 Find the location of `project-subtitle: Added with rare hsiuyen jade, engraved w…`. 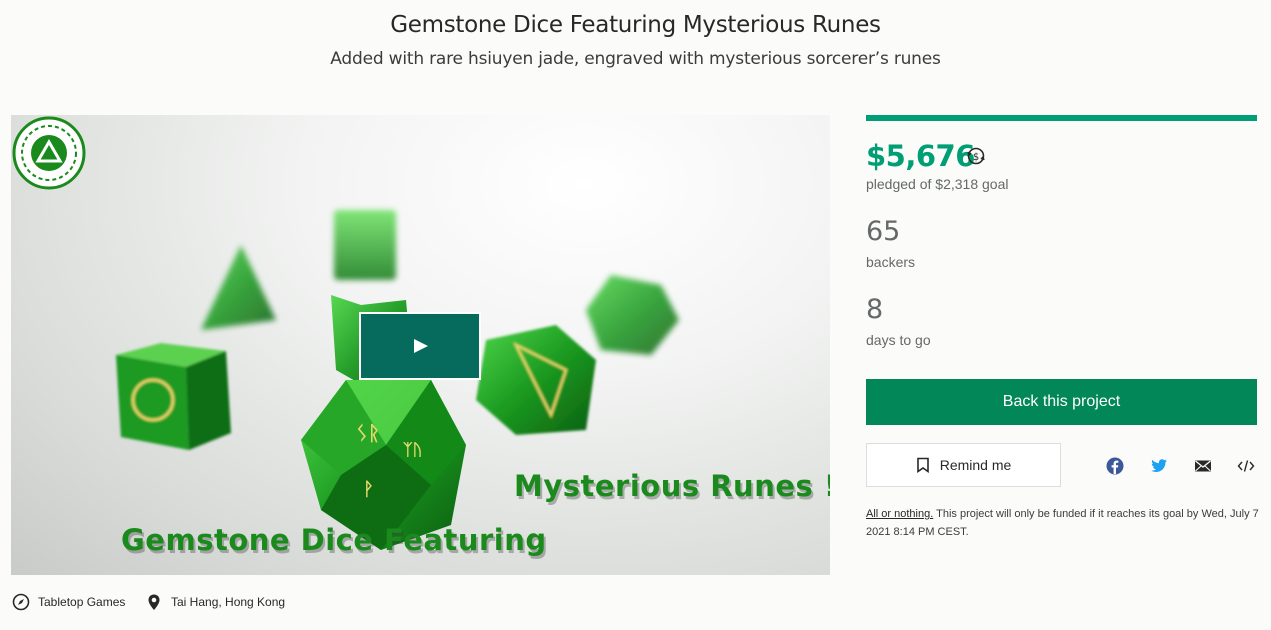

project-subtitle: Added with rare hsiuyen jade, engraved w… is located at coordinates (635, 59).